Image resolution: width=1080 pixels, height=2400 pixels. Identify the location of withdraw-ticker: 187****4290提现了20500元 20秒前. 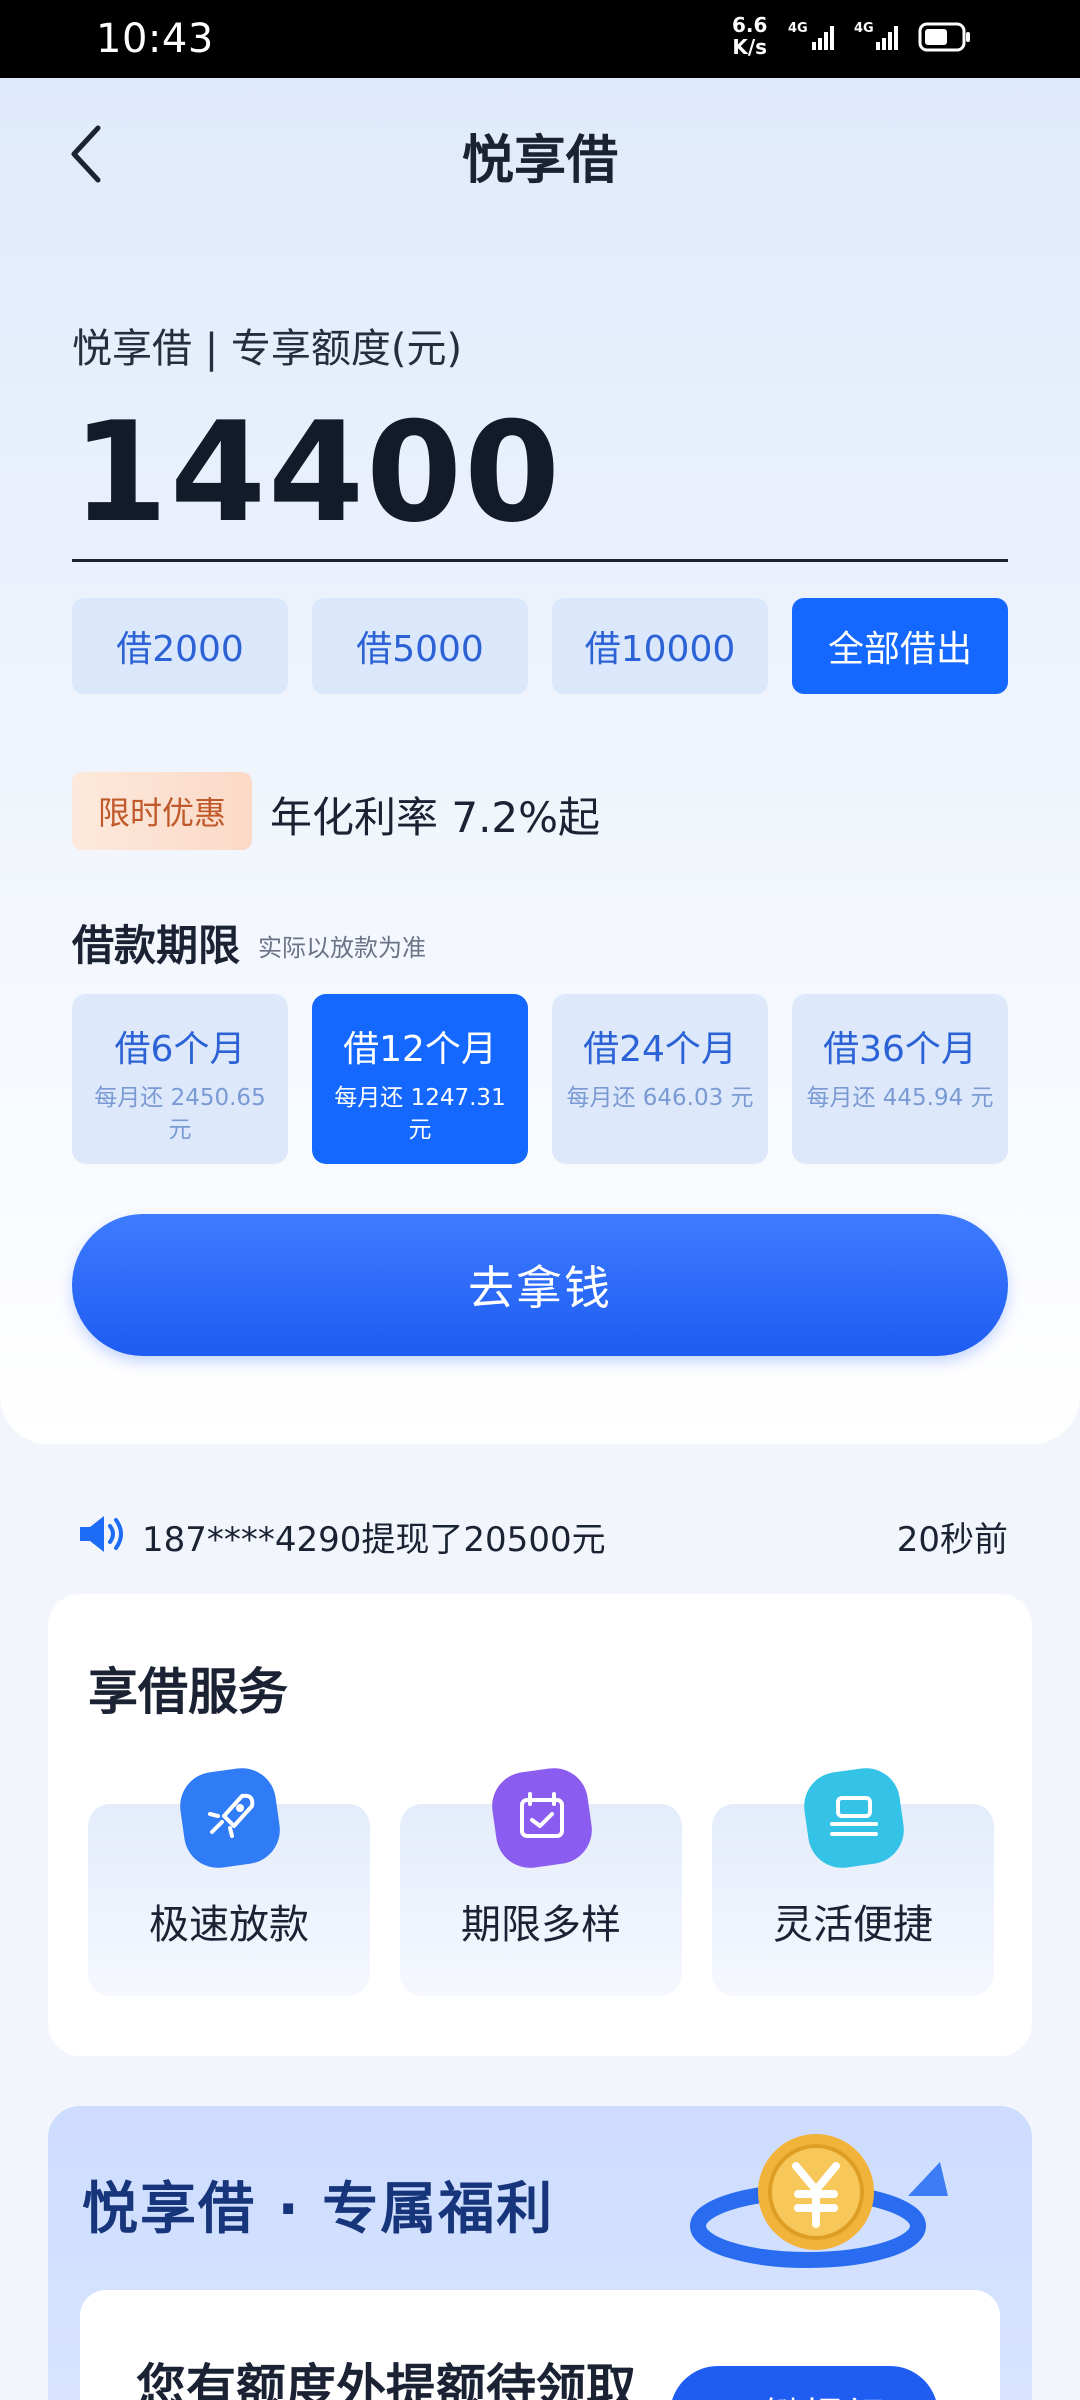
(540, 1534).